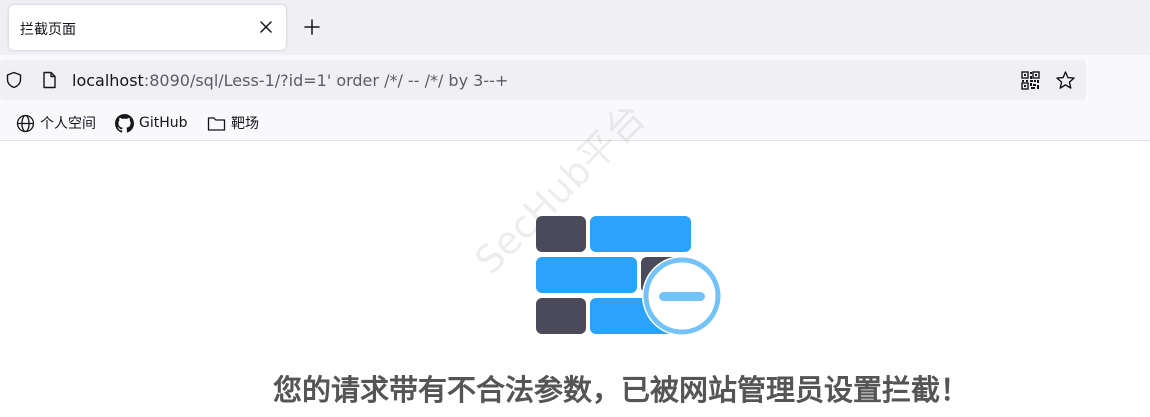 This screenshot has width=1150, height=417. What do you see at coordinates (245, 124) in the screenshot?
I see `bookmark-label: 靶场` at bounding box center [245, 124].